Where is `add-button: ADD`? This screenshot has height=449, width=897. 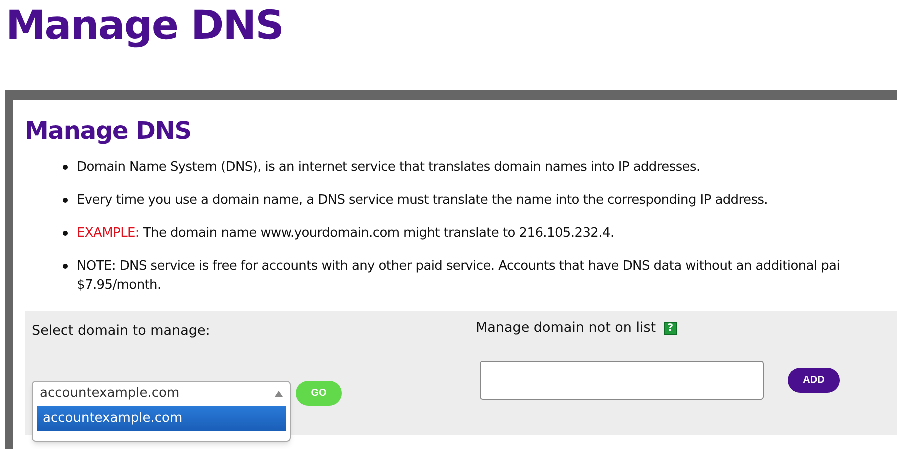
add-button: ADD is located at coordinates (814, 381).